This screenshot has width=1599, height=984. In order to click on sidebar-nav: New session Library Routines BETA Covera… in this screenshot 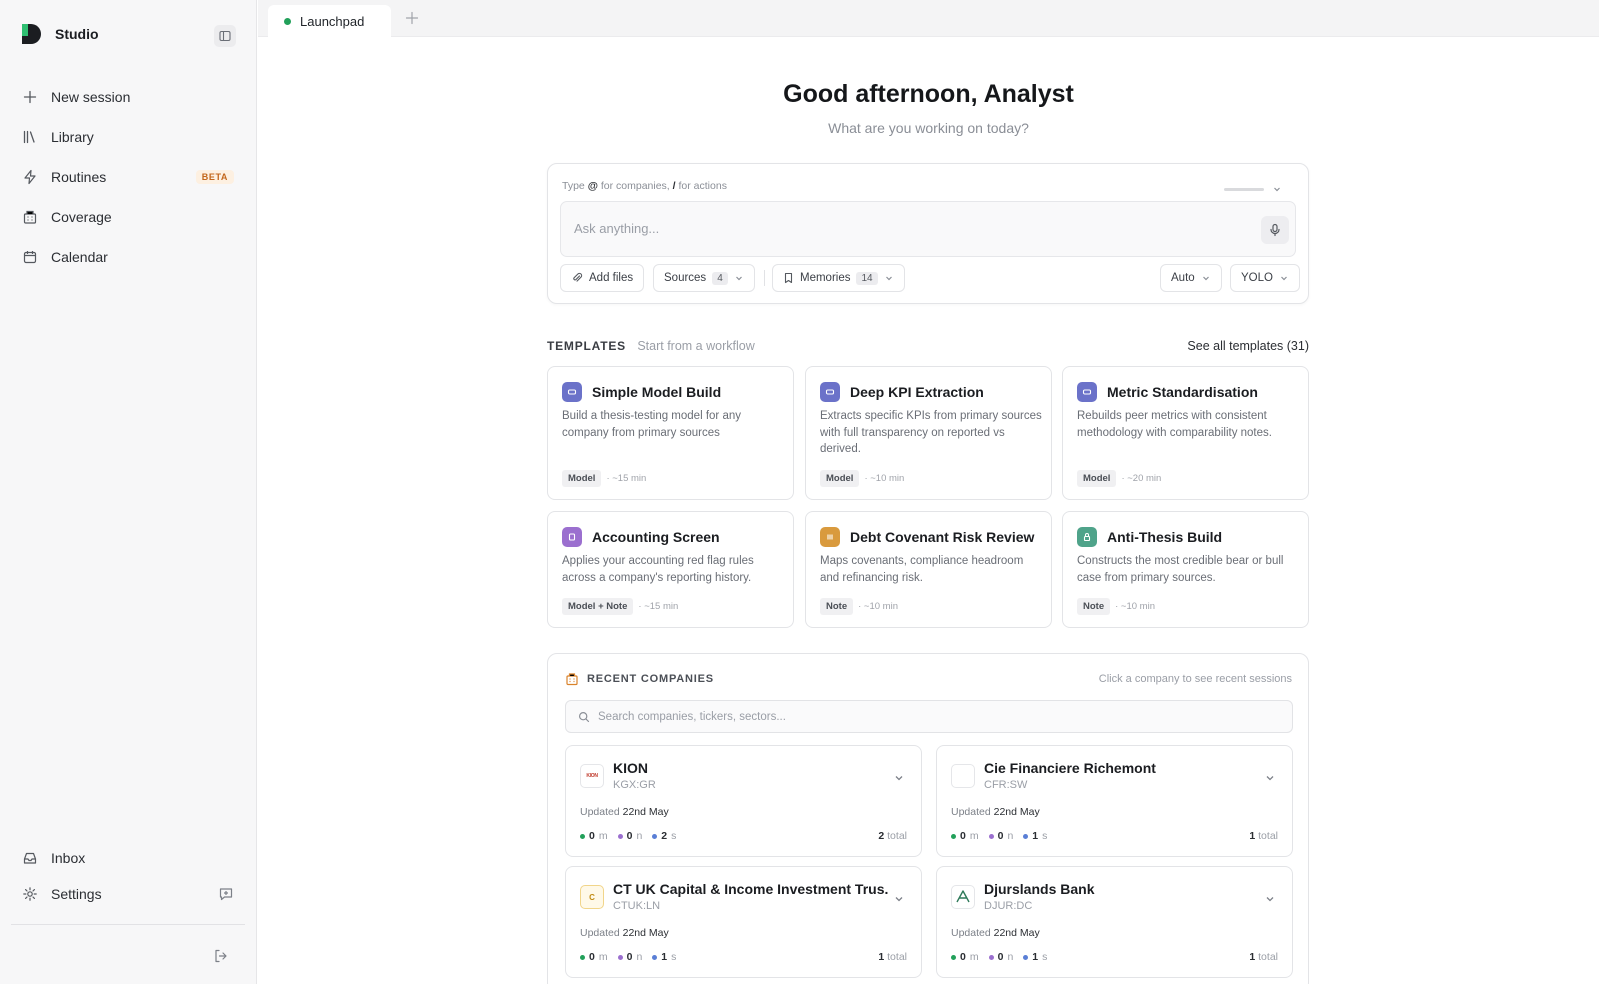, I will do `click(128, 177)`.